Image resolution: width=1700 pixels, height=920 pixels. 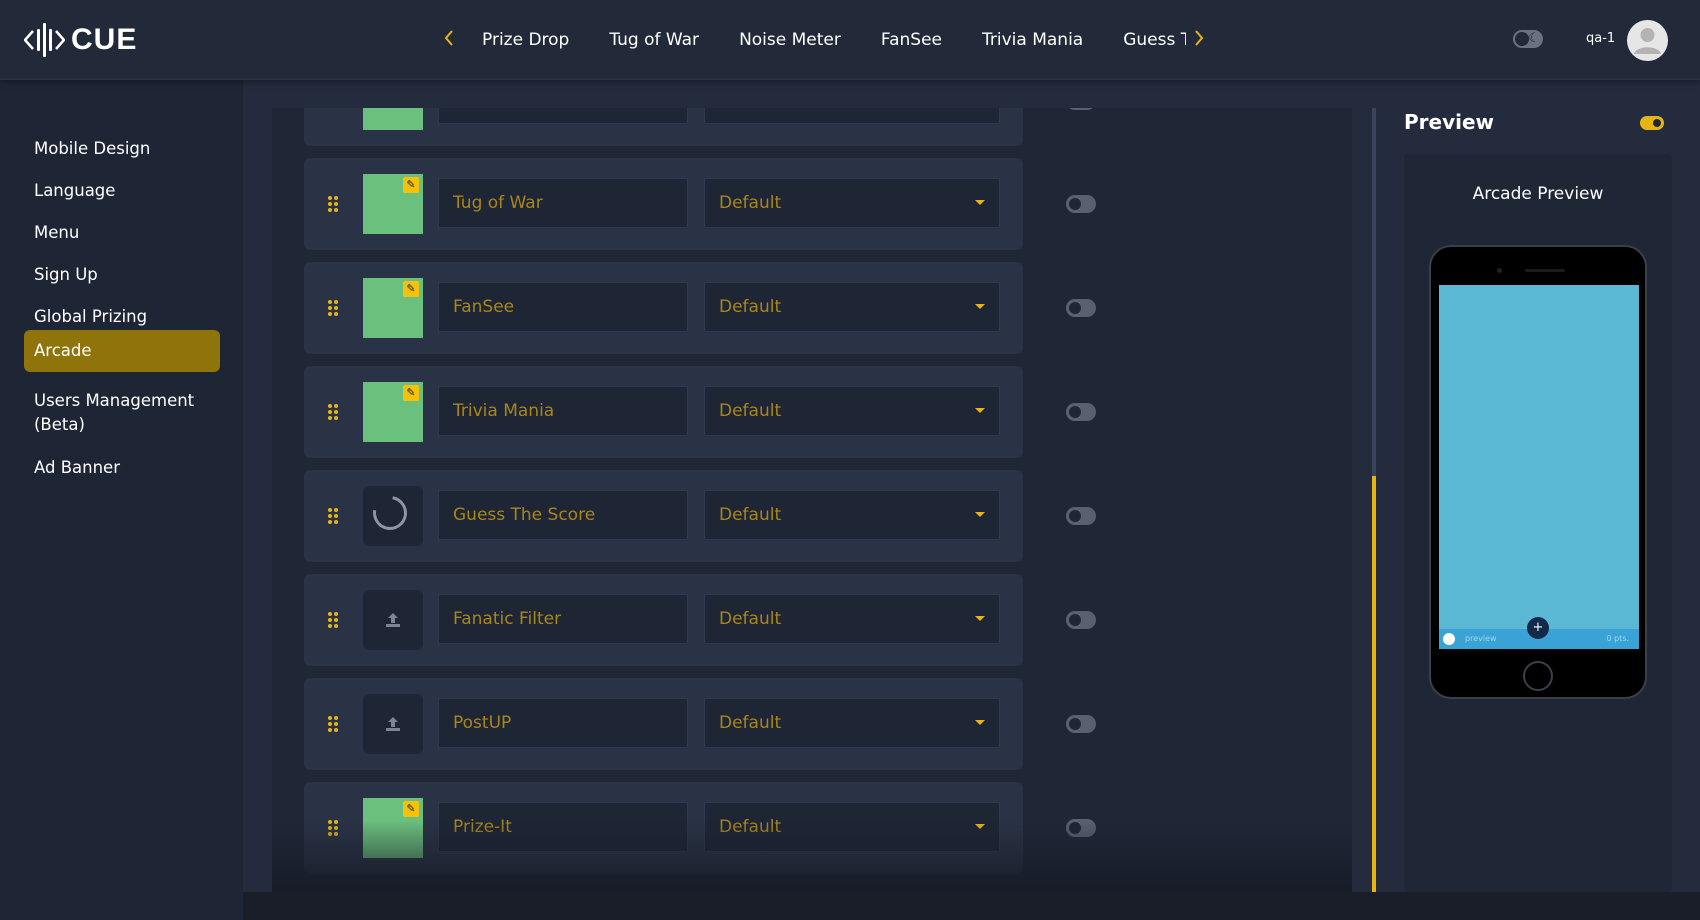 What do you see at coordinates (1545, 270) in the screenshot?
I see `phone-speaker` at bounding box center [1545, 270].